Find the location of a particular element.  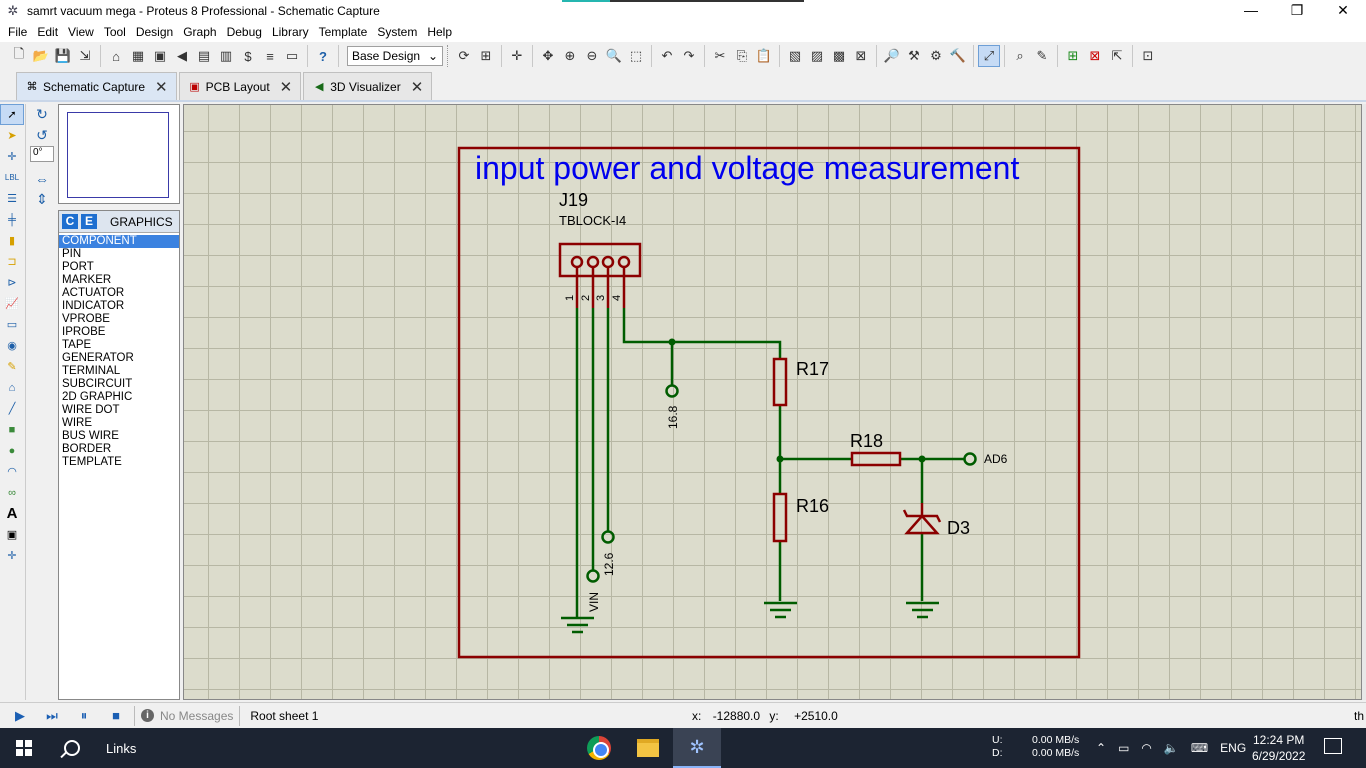

notes-icon: ▭ is located at coordinates (292, 56).